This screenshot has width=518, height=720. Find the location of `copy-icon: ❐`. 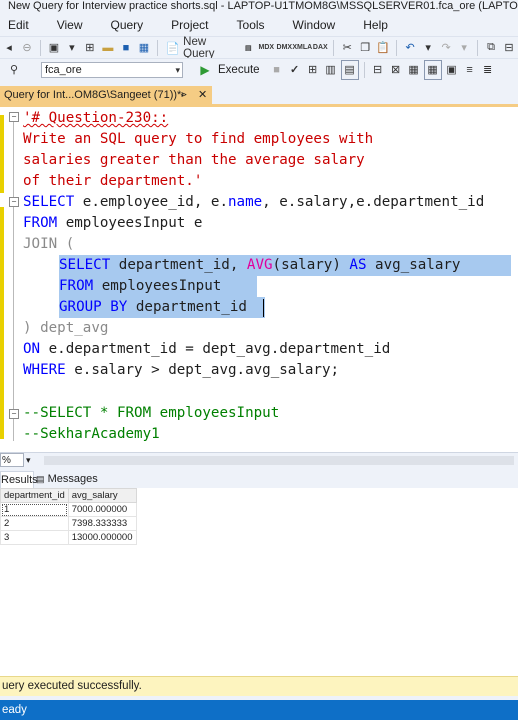

copy-icon: ❐ is located at coordinates (365, 48).